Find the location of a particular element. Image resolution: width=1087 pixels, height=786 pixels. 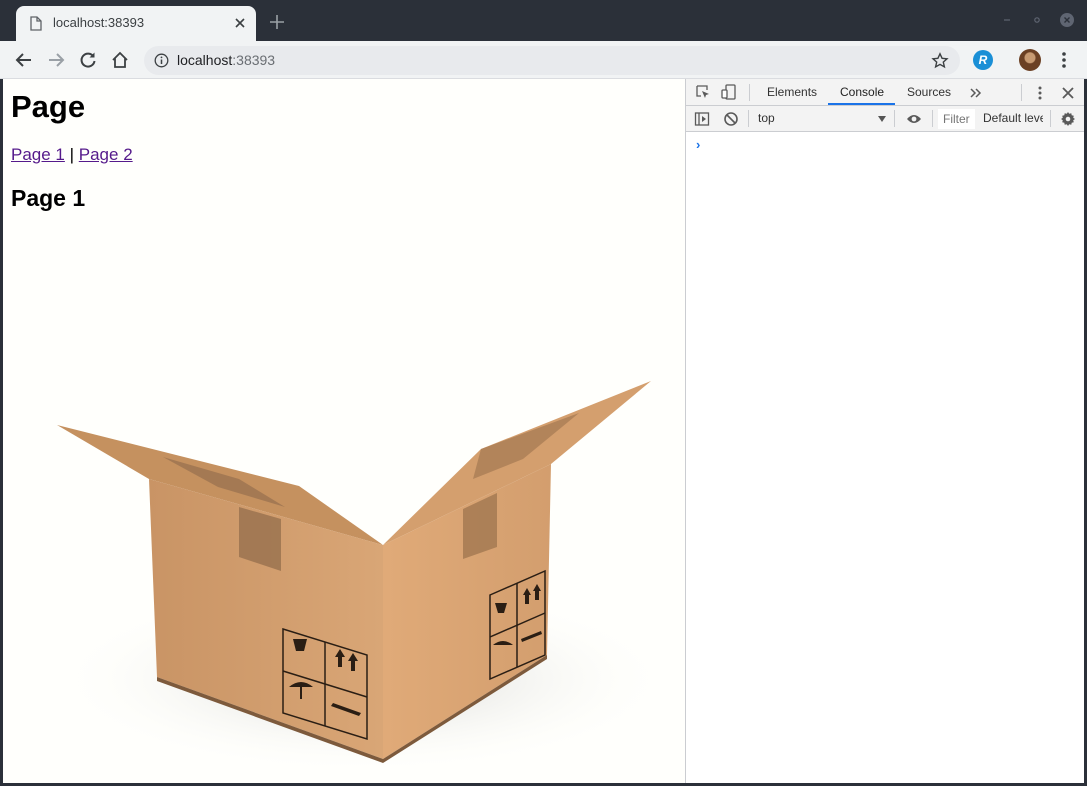

page-2-link: Page 2 is located at coordinates (106, 154).